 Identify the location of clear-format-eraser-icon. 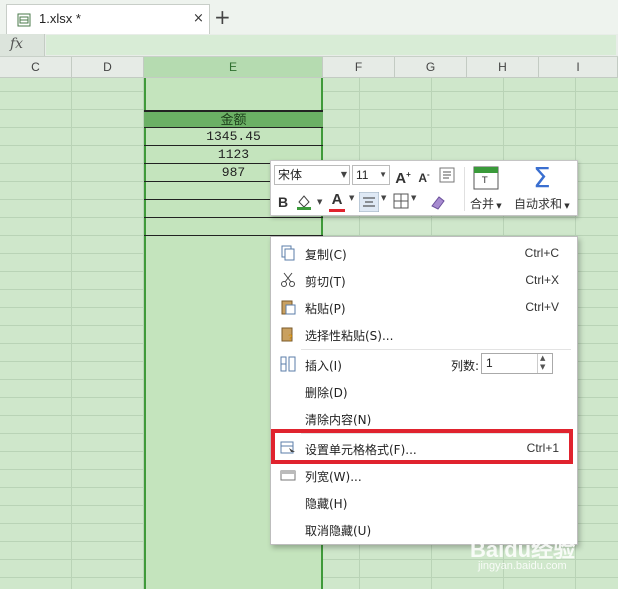
(438, 202).